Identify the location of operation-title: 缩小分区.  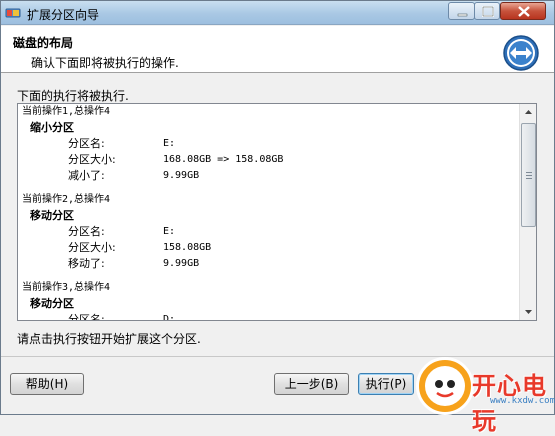
(52, 127).